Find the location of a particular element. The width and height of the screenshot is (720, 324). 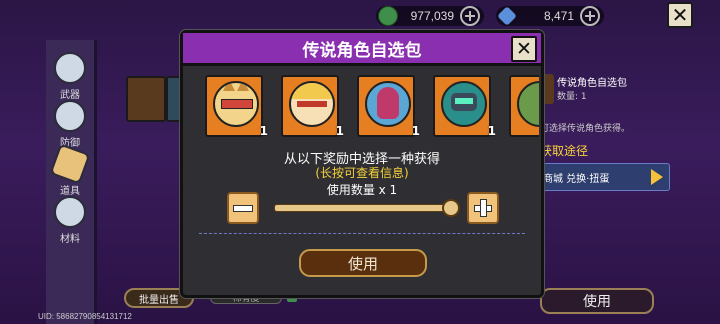

blonde-hero-portrait is located at coordinates (312, 104).